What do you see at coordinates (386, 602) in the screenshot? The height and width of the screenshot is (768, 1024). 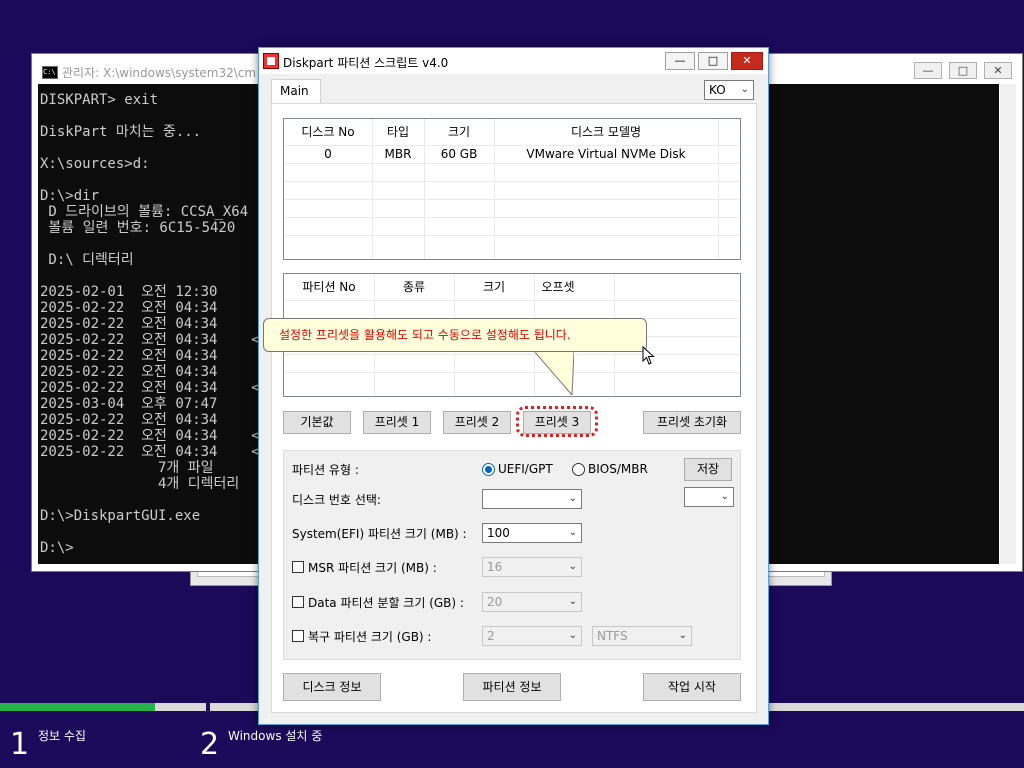 I see `data-split-label: Data 파티션 분할 크기 (GB) :` at bounding box center [386, 602].